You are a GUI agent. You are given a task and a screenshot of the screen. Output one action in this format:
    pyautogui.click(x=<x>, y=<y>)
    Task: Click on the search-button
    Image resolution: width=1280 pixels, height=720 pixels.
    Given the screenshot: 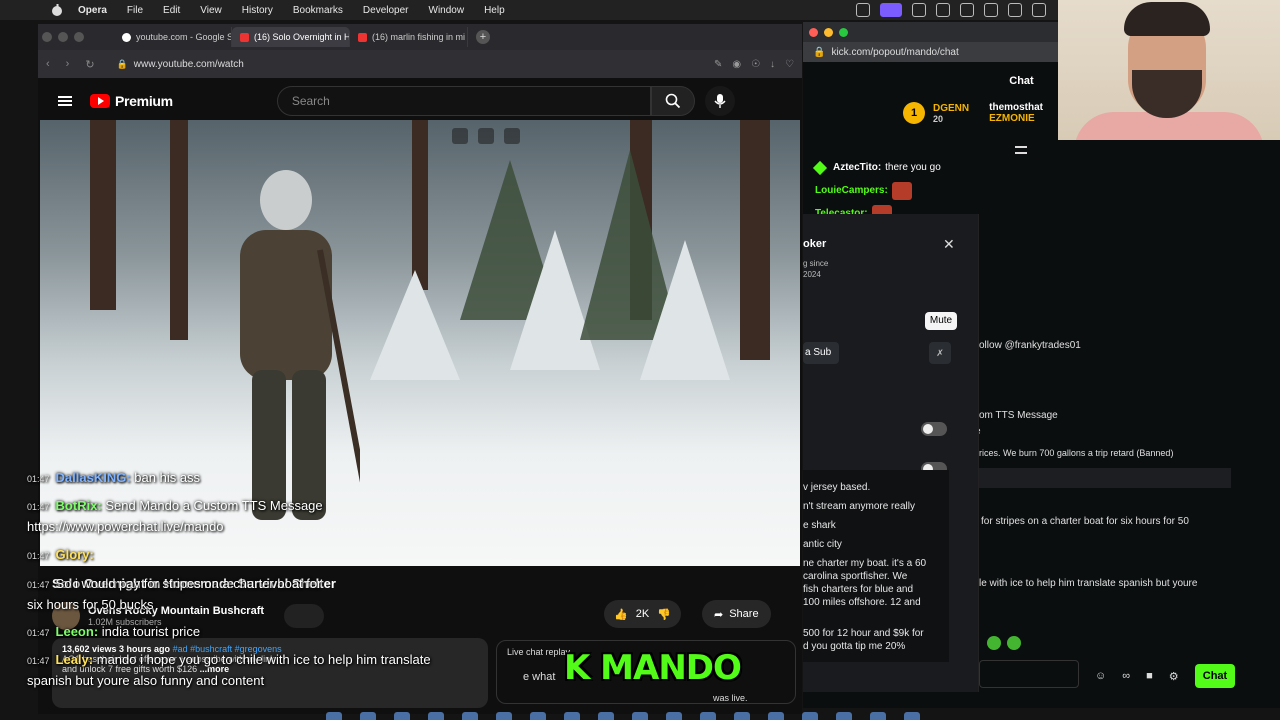 What is the action you would take?
    pyautogui.click(x=672, y=101)
    